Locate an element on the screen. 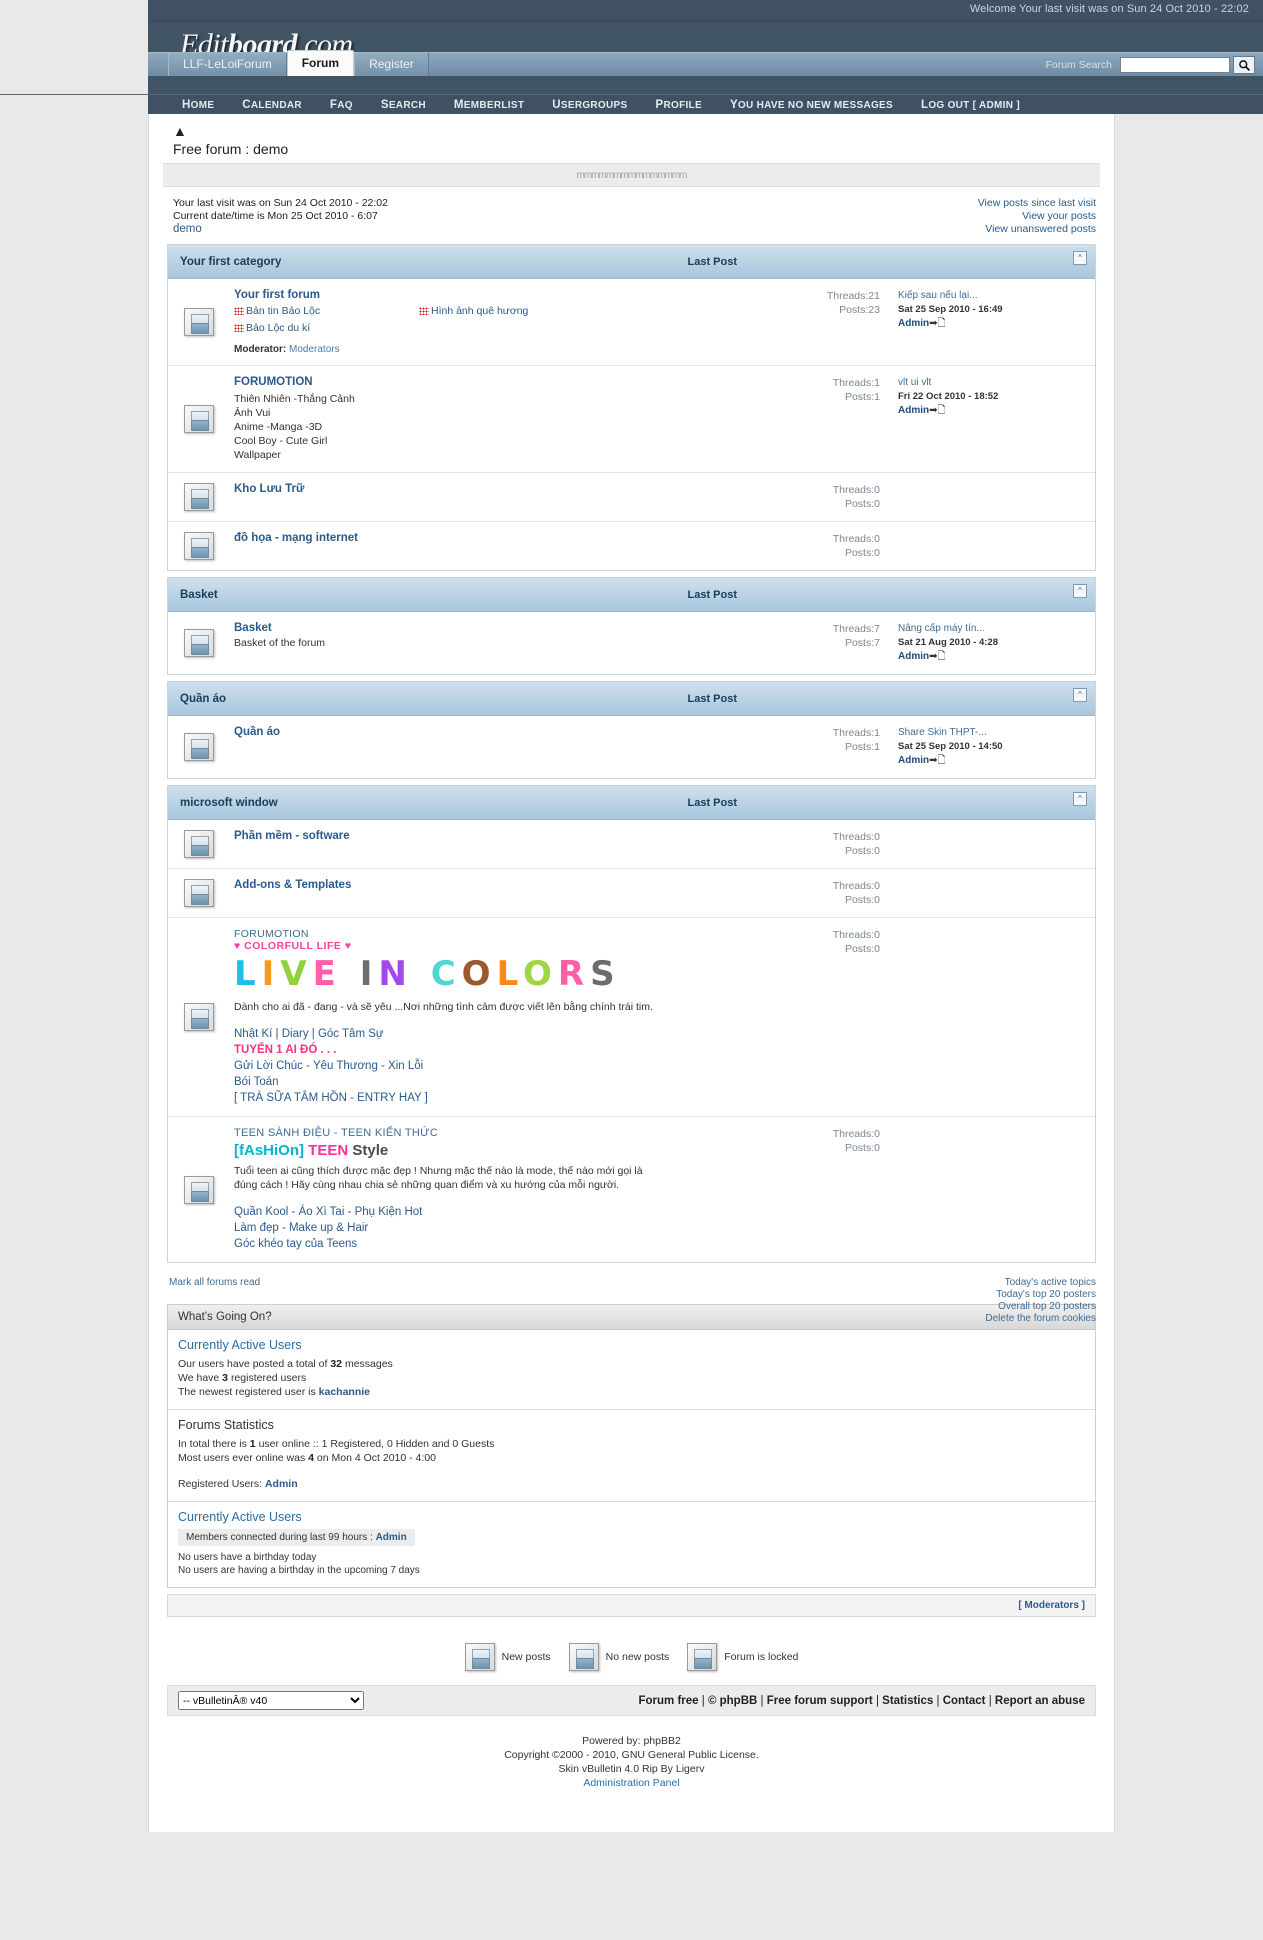 The height and width of the screenshot is (1940, 1263). link-todays-active-topics: Today's active topics is located at coordinates (1040, 1283).